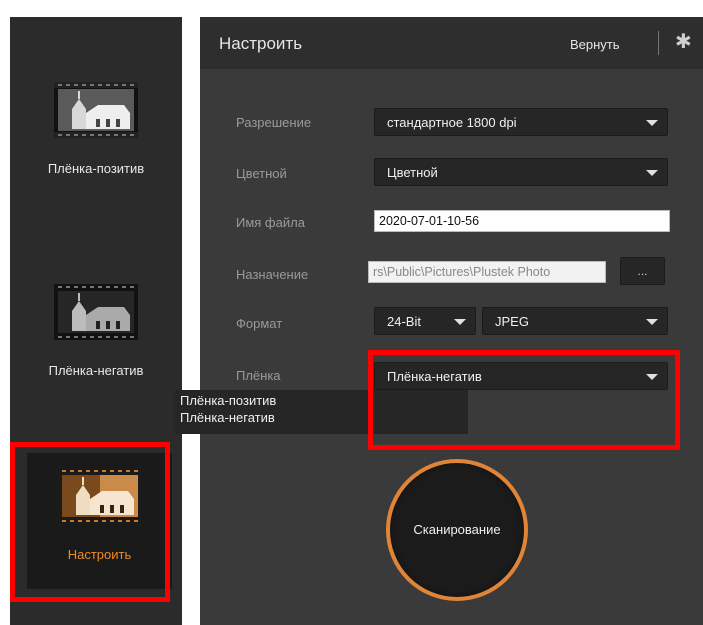 The height and width of the screenshot is (625, 703). What do you see at coordinates (451, 43) in the screenshot?
I see `panel-header: Настроить Вернуть ✱` at bounding box center [451, 43].